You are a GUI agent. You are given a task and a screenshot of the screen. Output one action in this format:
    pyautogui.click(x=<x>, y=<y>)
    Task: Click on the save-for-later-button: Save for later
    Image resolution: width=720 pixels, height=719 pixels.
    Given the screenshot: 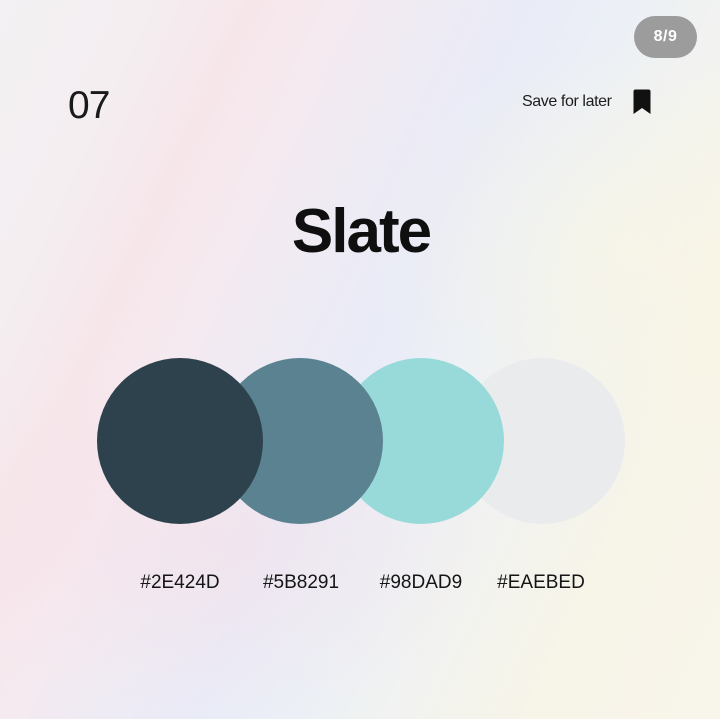 What is the action you would take?
    pyautogui.click(x=587, y=102)
    